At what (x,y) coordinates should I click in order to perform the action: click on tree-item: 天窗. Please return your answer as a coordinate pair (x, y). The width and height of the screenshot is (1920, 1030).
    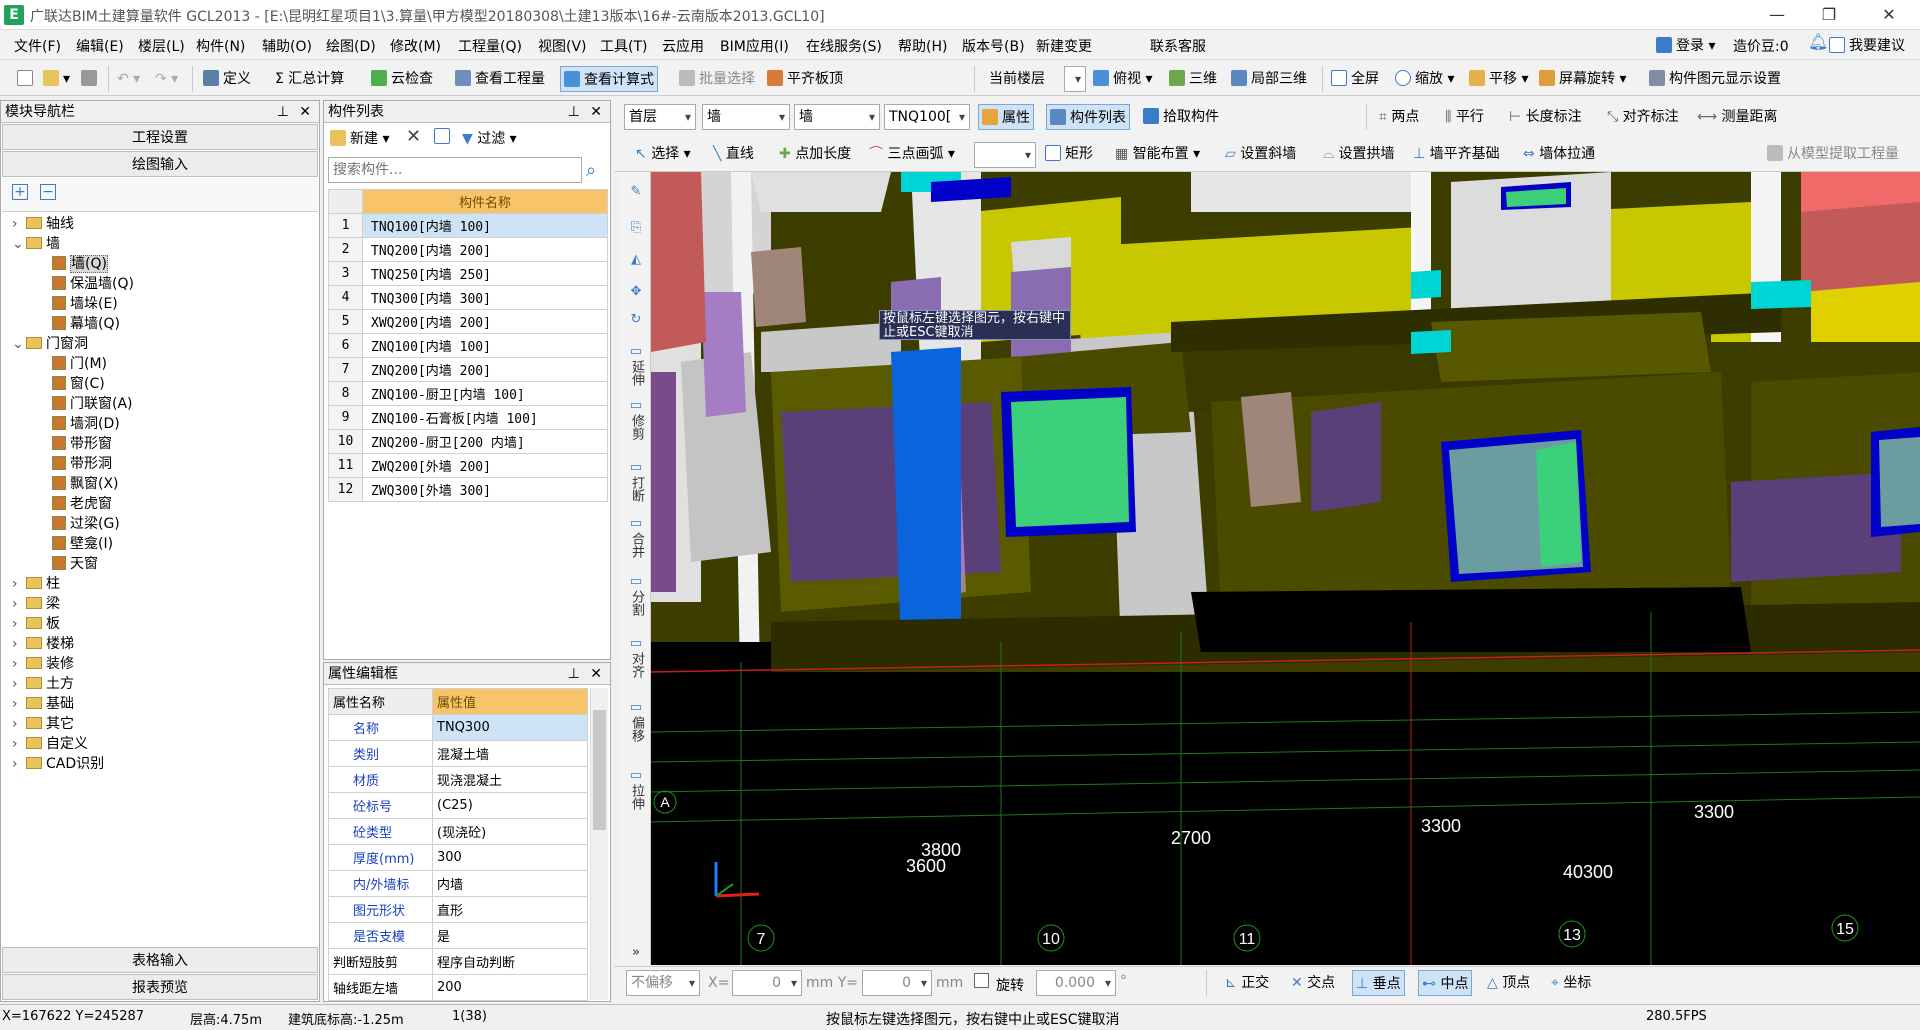
    Looking at the image, I should click on (160, 564).